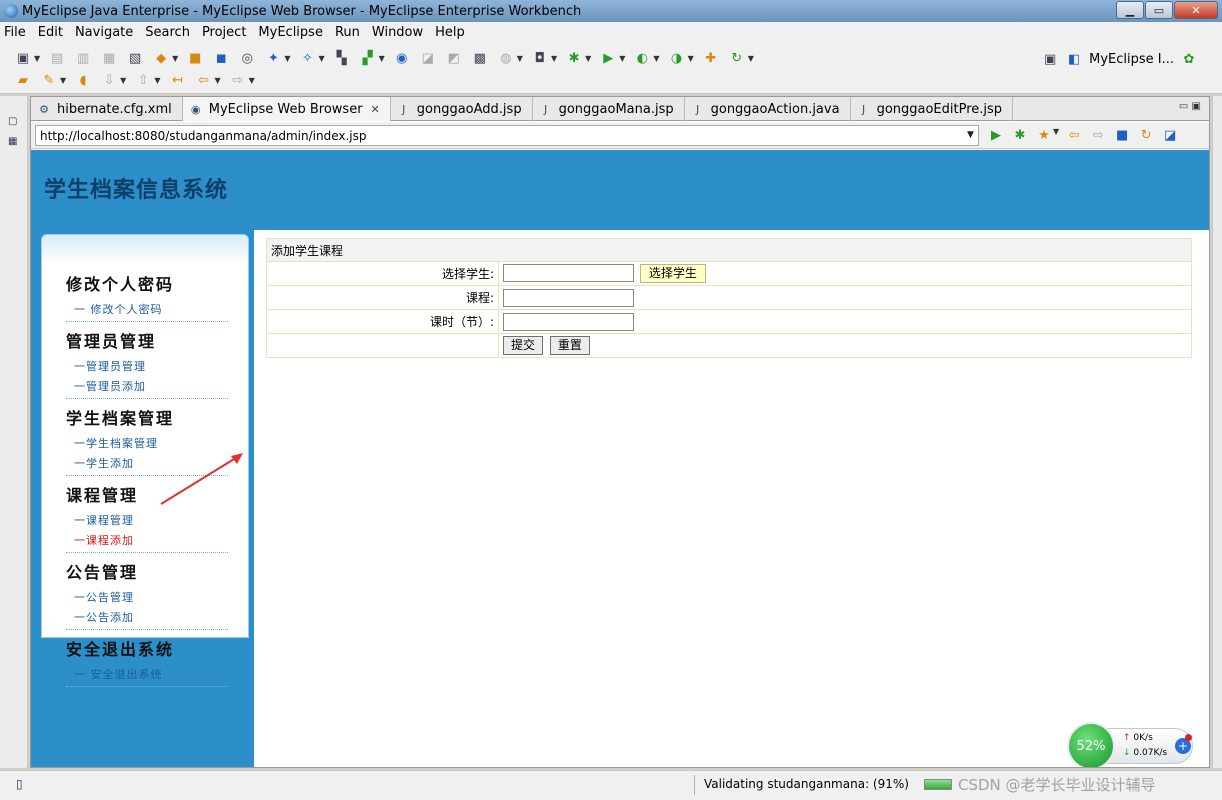 The width and height of the screenshot is (1222, 800). What do you see at coordinates (1122, 135) in the screenshot?
I see `stop-icon: ■` at bounding box center [1122, 135].